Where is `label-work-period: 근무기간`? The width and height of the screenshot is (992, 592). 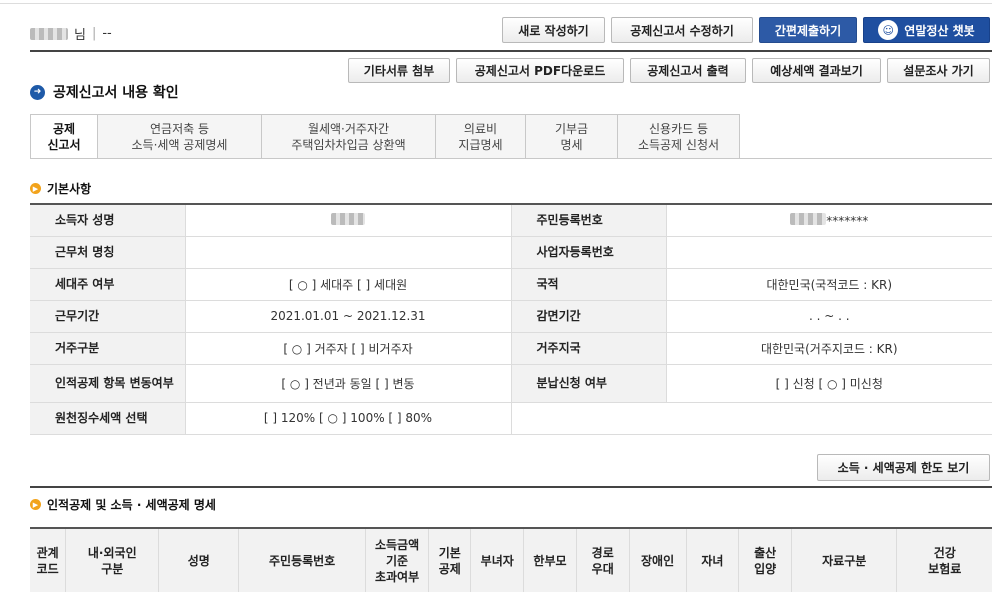
label-work-period: 근무기간 is located at coordinates (107, 316).